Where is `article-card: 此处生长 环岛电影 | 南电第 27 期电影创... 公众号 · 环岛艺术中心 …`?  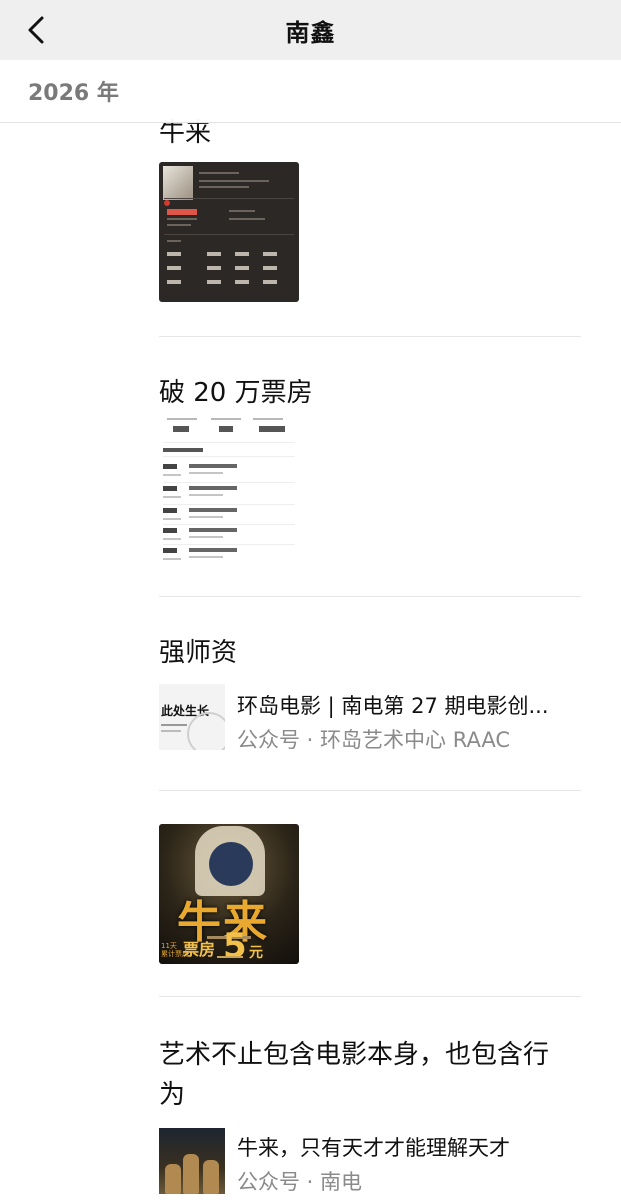
article-card: 此处生长 环岛电影 | 南电第 27 期电影创... 公众号 · 环岛艺术中心 … is located at coordinates (370, 719).